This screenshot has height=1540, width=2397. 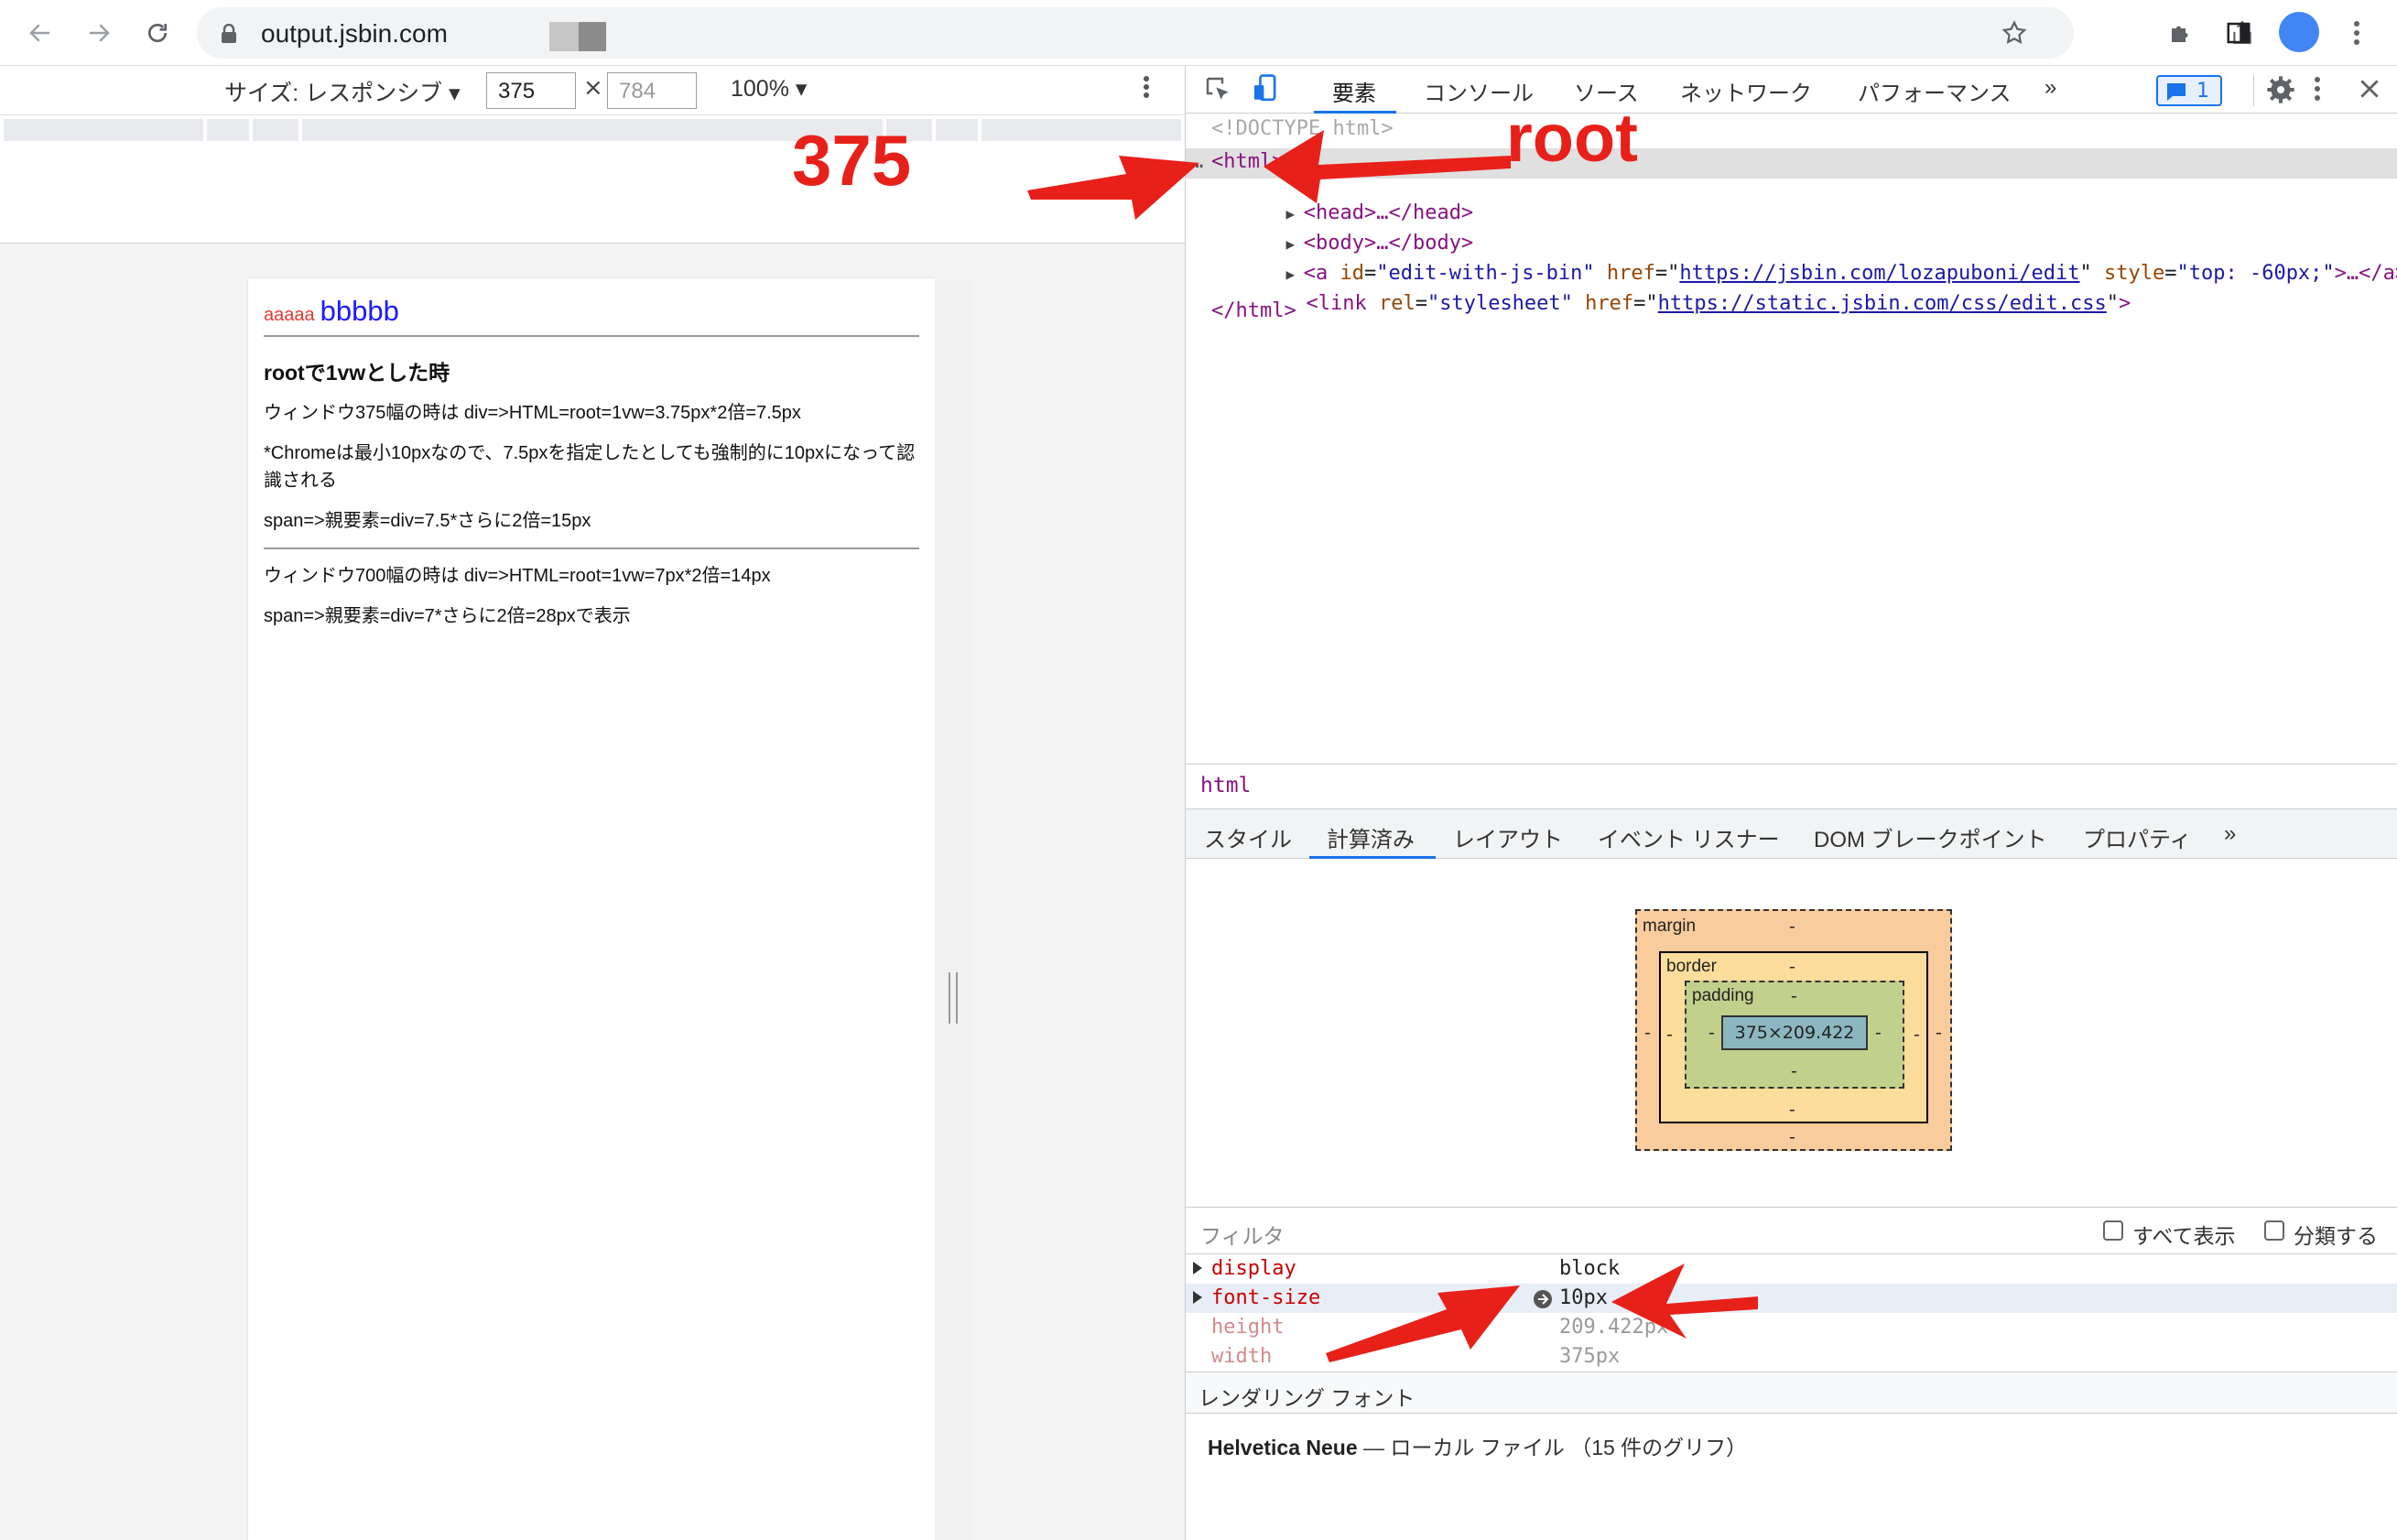 I want to click on computed-property-row: font-size 10px, so click(x=1792, y=1298).